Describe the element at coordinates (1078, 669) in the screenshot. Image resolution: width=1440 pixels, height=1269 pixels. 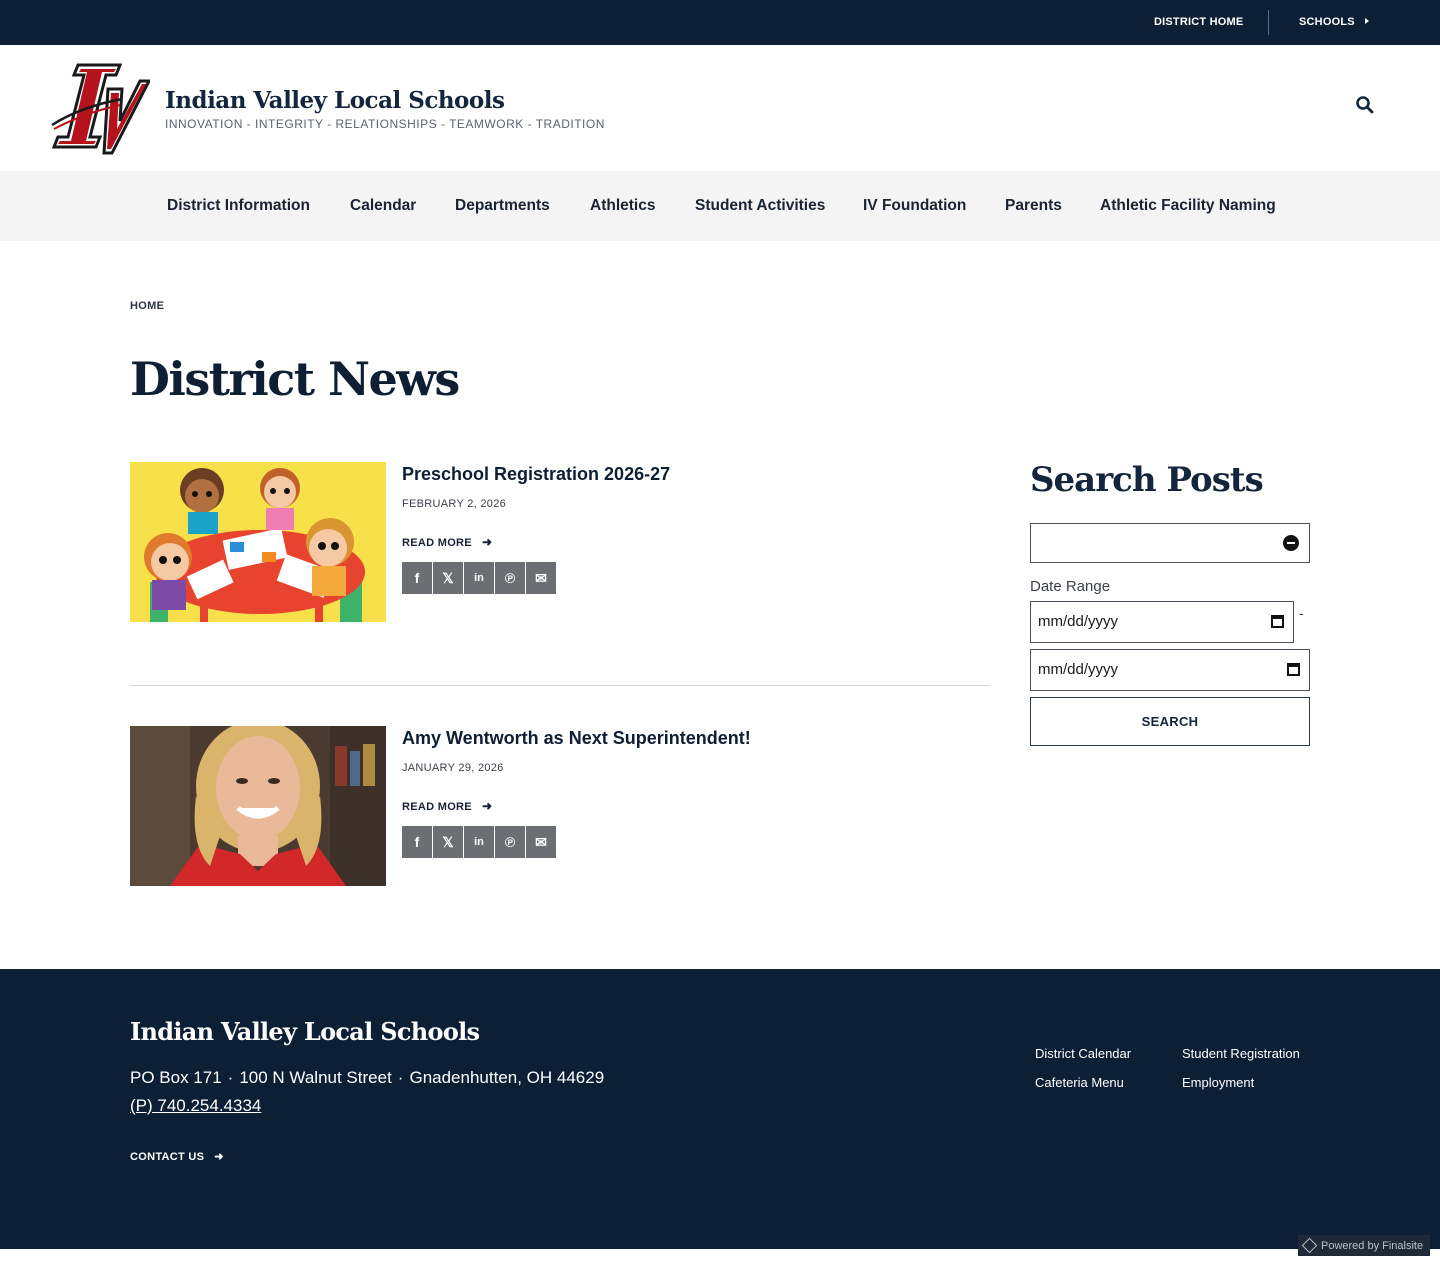
I see `end-date-placeholder: mm/dd/yyyy` at that location.